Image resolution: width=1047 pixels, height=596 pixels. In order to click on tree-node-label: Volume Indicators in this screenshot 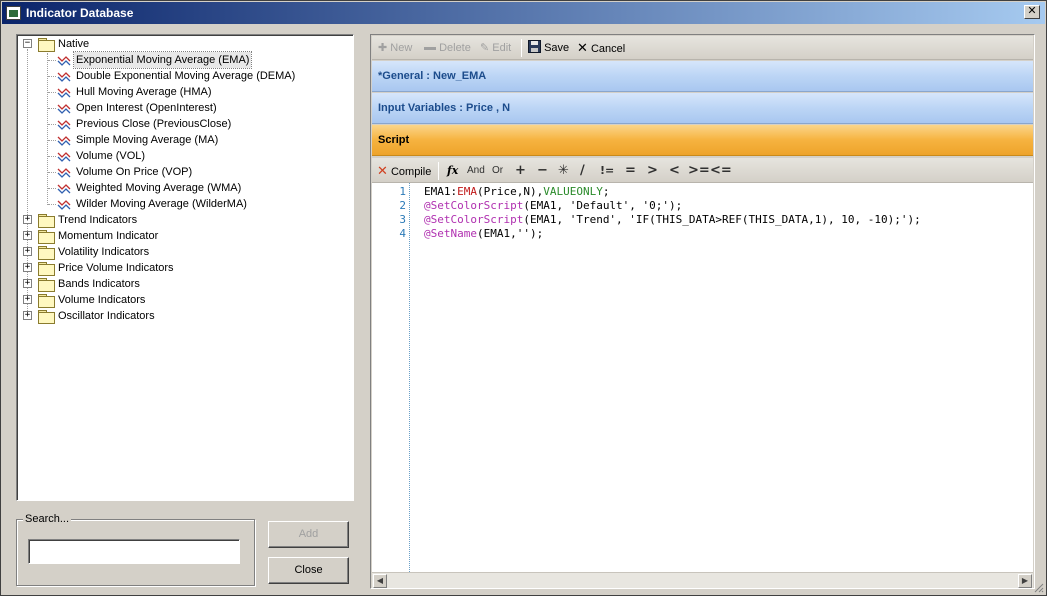, I will do `click(102, 300)`.